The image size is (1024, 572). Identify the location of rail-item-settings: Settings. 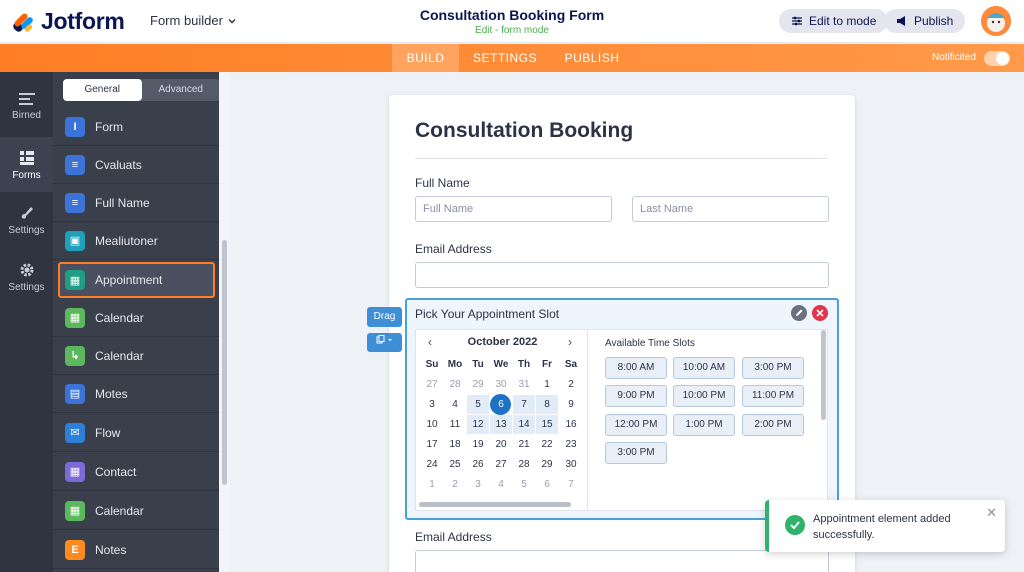
(26, 277).